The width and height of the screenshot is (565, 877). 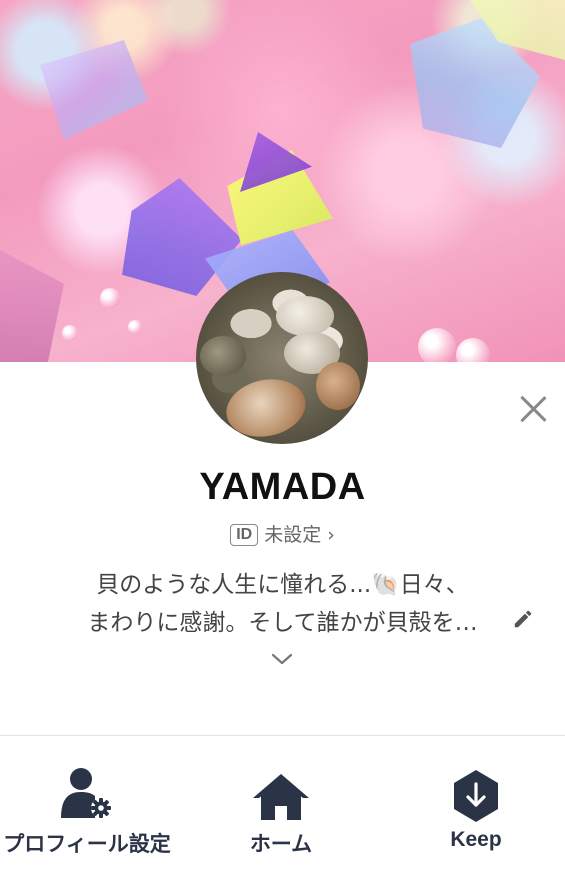 What do you see at coordinates (282, 735) in the screenshot?
I see `bottom-divider` at bounding box center [282, 735].